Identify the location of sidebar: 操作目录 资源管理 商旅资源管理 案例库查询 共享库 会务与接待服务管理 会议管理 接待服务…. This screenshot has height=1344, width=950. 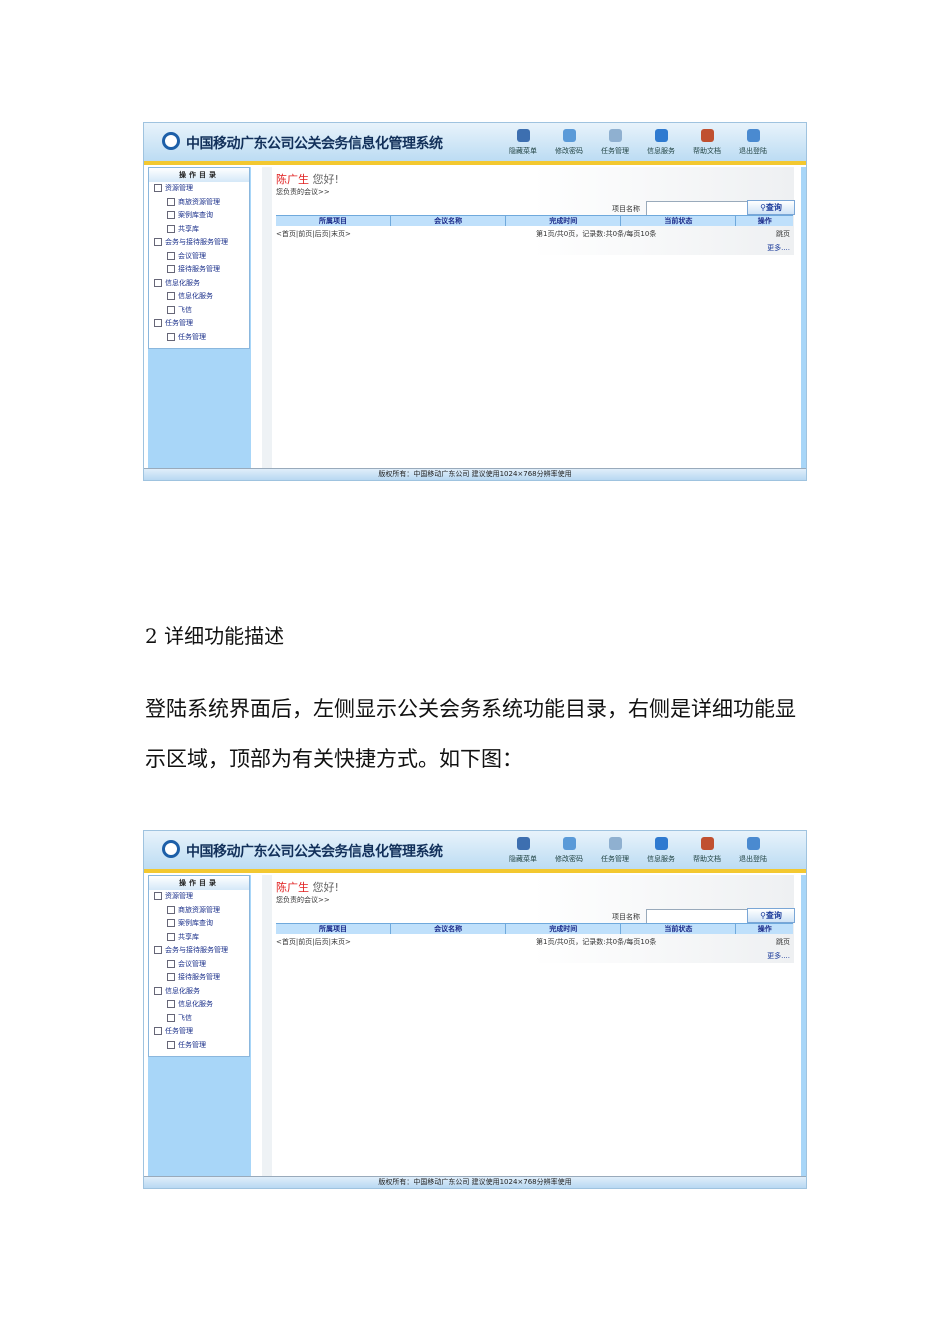
(199, 318).